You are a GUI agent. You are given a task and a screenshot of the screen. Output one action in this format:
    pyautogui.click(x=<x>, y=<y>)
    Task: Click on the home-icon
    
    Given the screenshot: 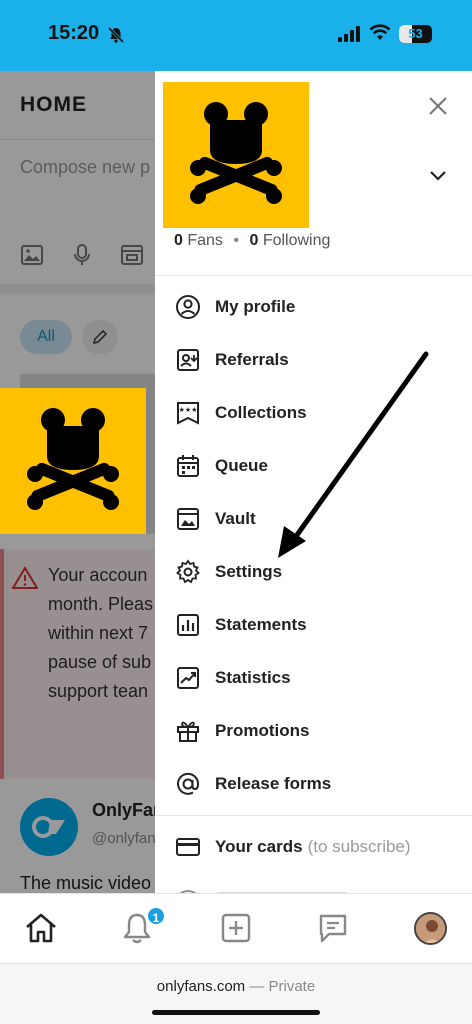 What is the action you would take?
    pyautogui.click(x=41, y=928)
    